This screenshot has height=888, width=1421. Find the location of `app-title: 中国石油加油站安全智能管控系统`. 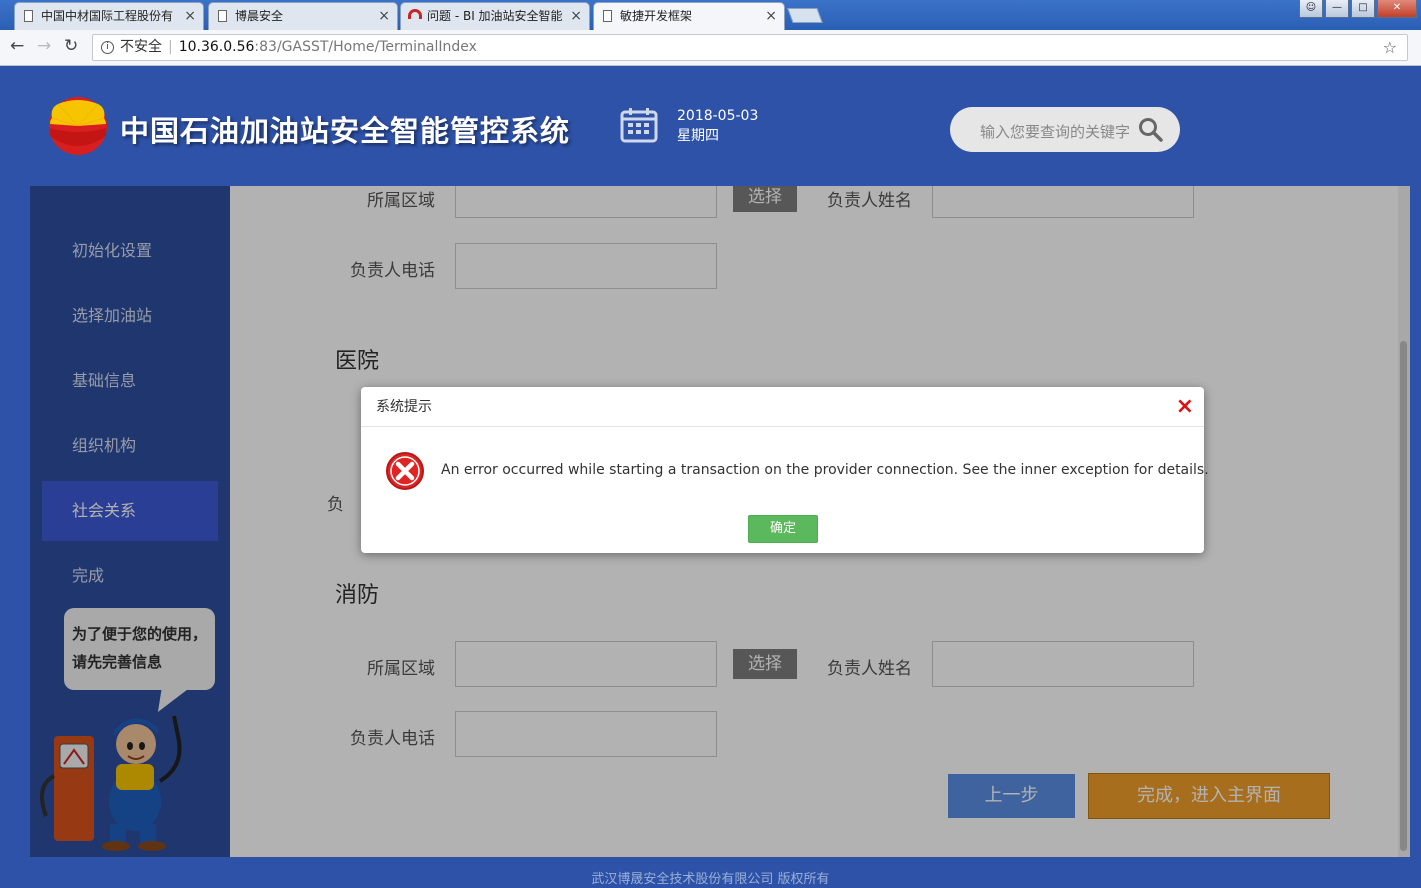

app-title: 中国石油加油站安全智能管控系统 is located at coordinates (345, 131).